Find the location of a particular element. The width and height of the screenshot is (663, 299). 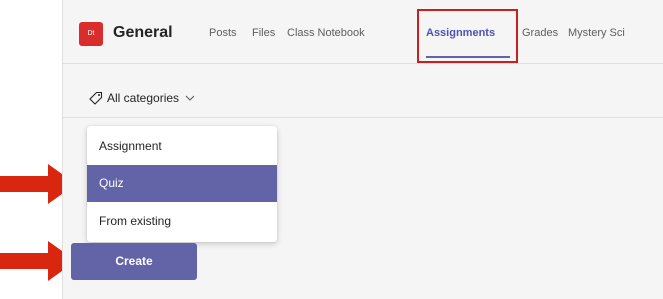

create-button: Create is located at coordinates (134, 261).